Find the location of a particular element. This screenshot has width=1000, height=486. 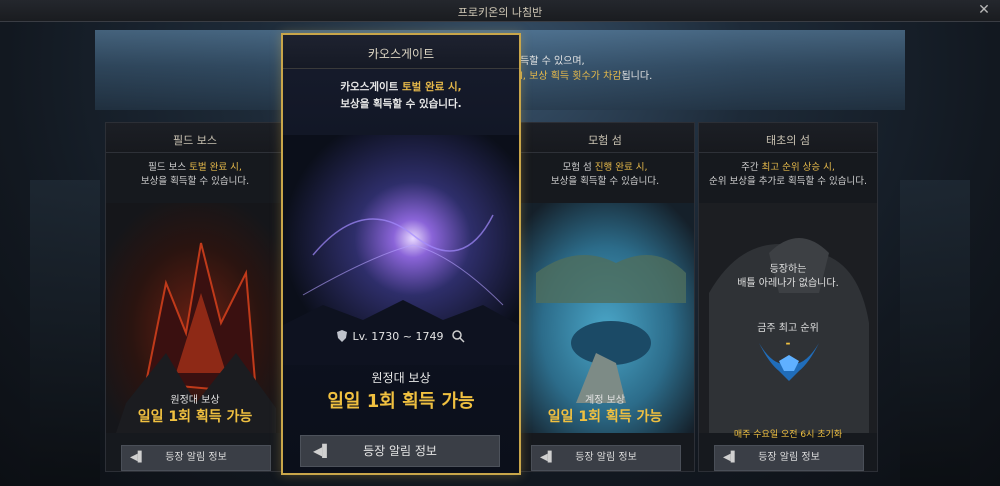

chaos-gate-reward-label: 원정대 보상 is located at coordinates (401, 378).